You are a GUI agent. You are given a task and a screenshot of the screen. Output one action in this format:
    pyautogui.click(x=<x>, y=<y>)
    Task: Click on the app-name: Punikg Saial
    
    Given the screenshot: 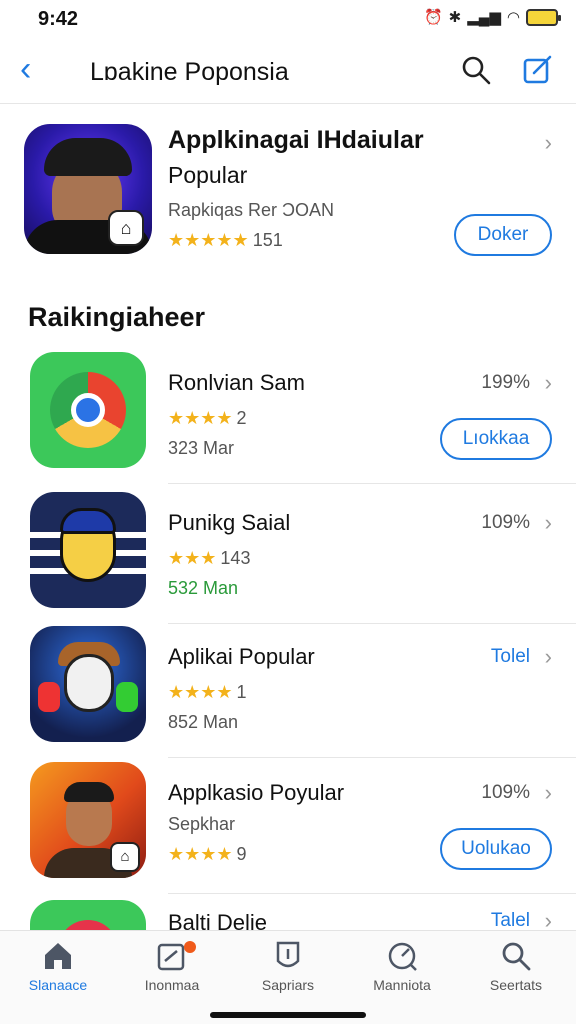 What is the action you would take?
    pyautogui.click(x=229, y=522)
    